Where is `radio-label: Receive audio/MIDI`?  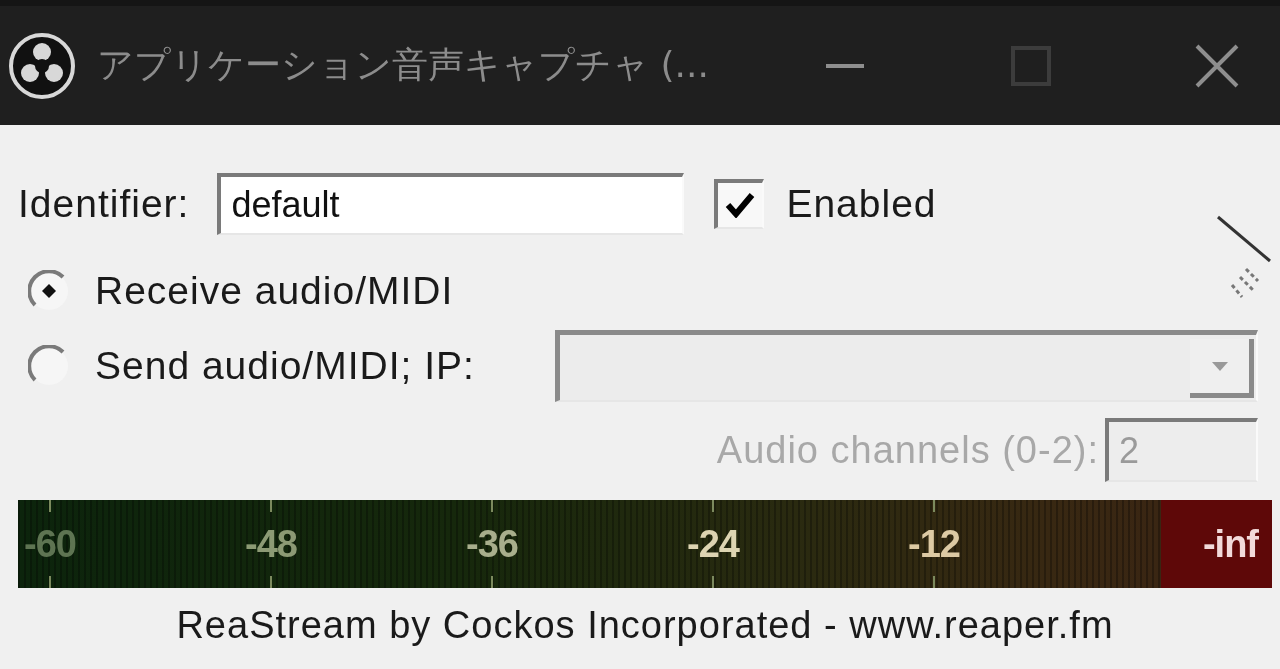 radio-label: Receive audio/MIDI is located at coordinates (274, 291).